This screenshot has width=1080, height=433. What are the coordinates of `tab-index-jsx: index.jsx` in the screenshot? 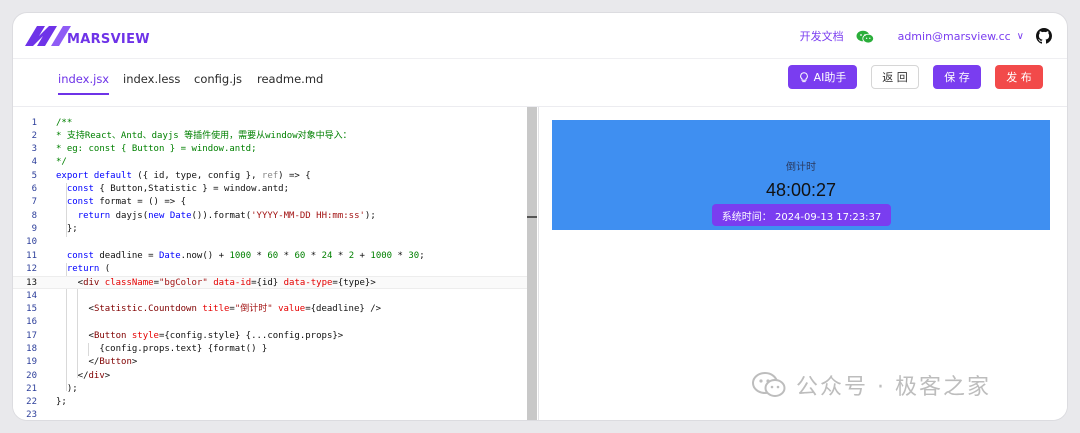 It's located at (84, 82).